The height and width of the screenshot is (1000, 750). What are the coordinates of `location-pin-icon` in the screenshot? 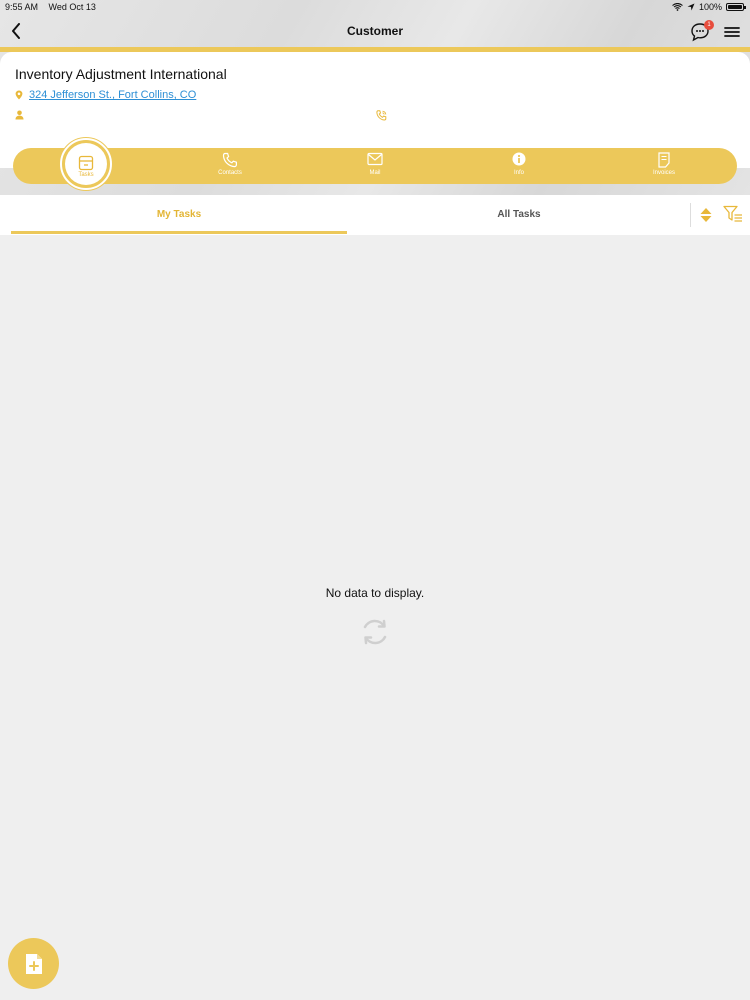 It's located at (19, 95).